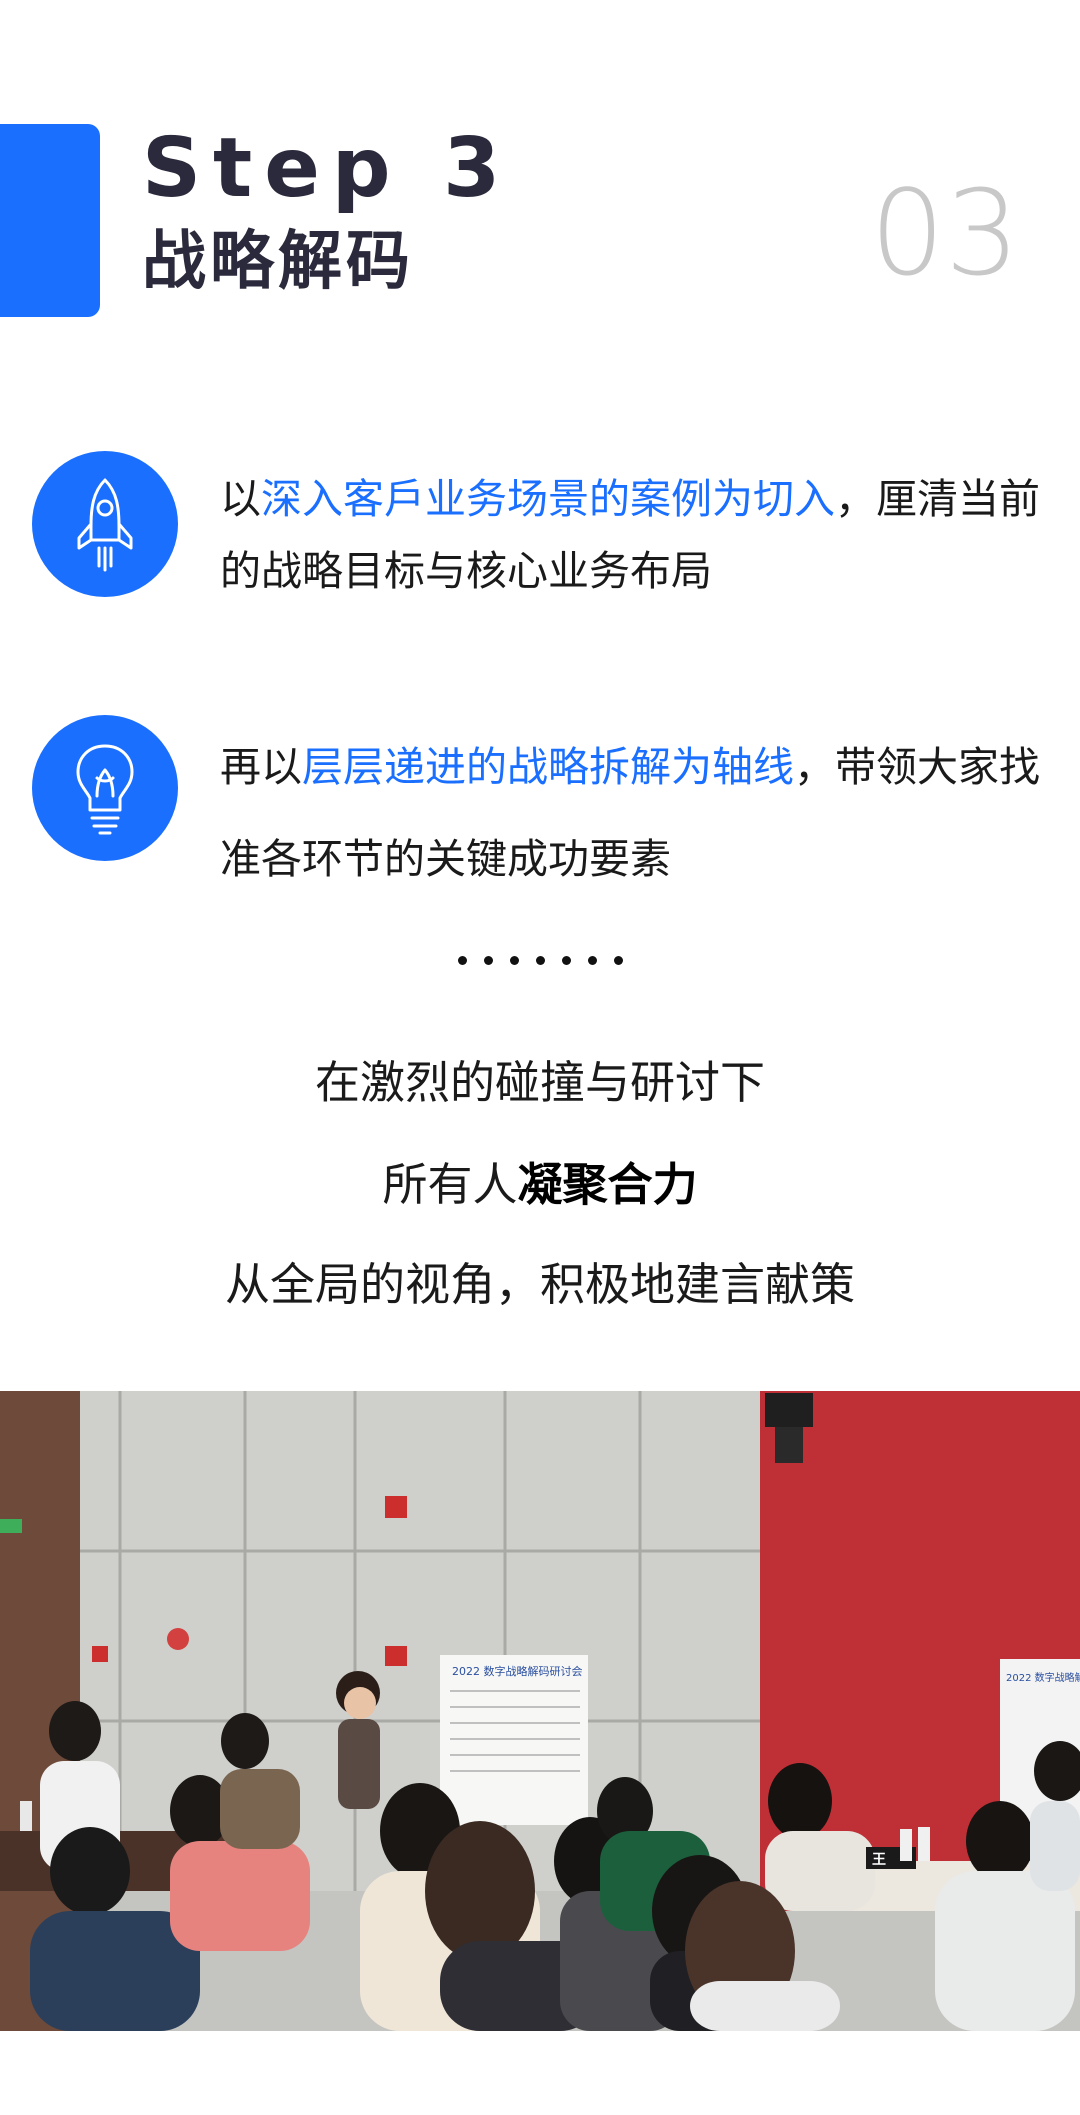  I want to click on summary-line-2: 所有人凝聚合力, so click(540, 1185).